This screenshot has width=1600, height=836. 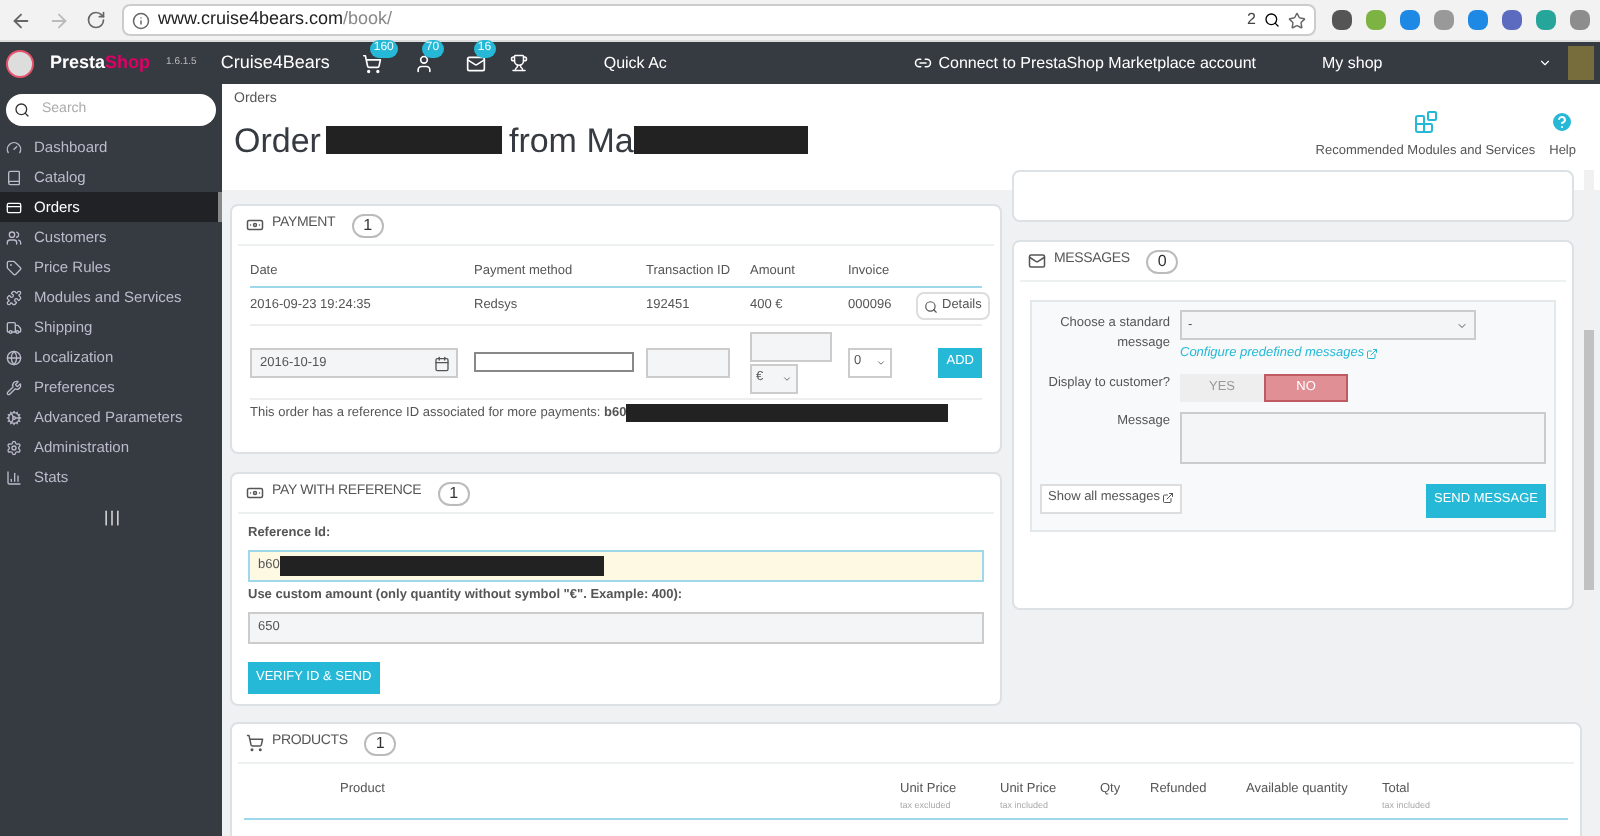 I want to click on transaction-id-field, so click(x=688, y=362).